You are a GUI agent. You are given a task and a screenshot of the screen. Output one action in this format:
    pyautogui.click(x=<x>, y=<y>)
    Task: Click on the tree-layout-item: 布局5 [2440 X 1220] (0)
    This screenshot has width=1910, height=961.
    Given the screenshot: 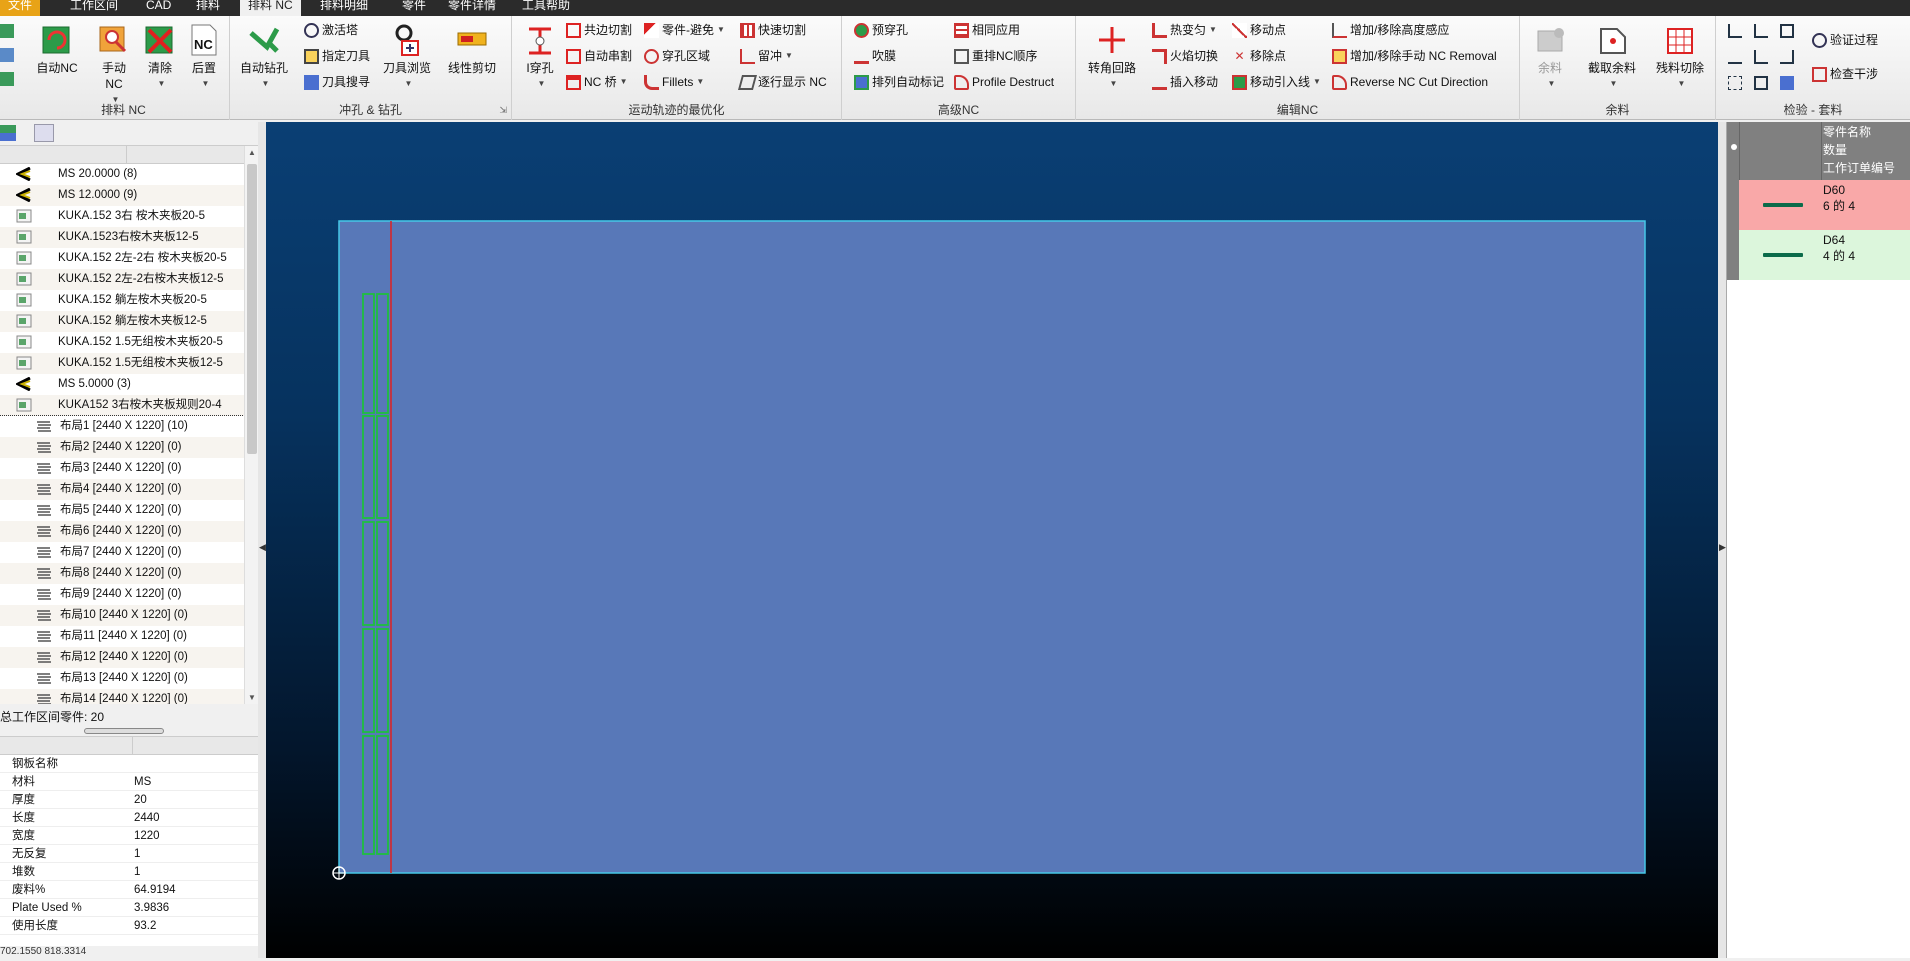 What is the action you would take?
    pyautogui.click(x=122, y=510)
    